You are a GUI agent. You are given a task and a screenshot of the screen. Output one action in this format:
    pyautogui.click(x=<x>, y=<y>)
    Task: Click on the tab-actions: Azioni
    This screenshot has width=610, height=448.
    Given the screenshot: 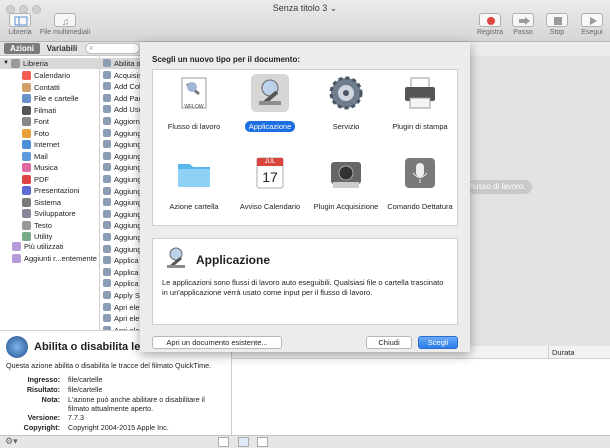 What is the action you would take?
    pyautogui.click(x=22, y=48)
    